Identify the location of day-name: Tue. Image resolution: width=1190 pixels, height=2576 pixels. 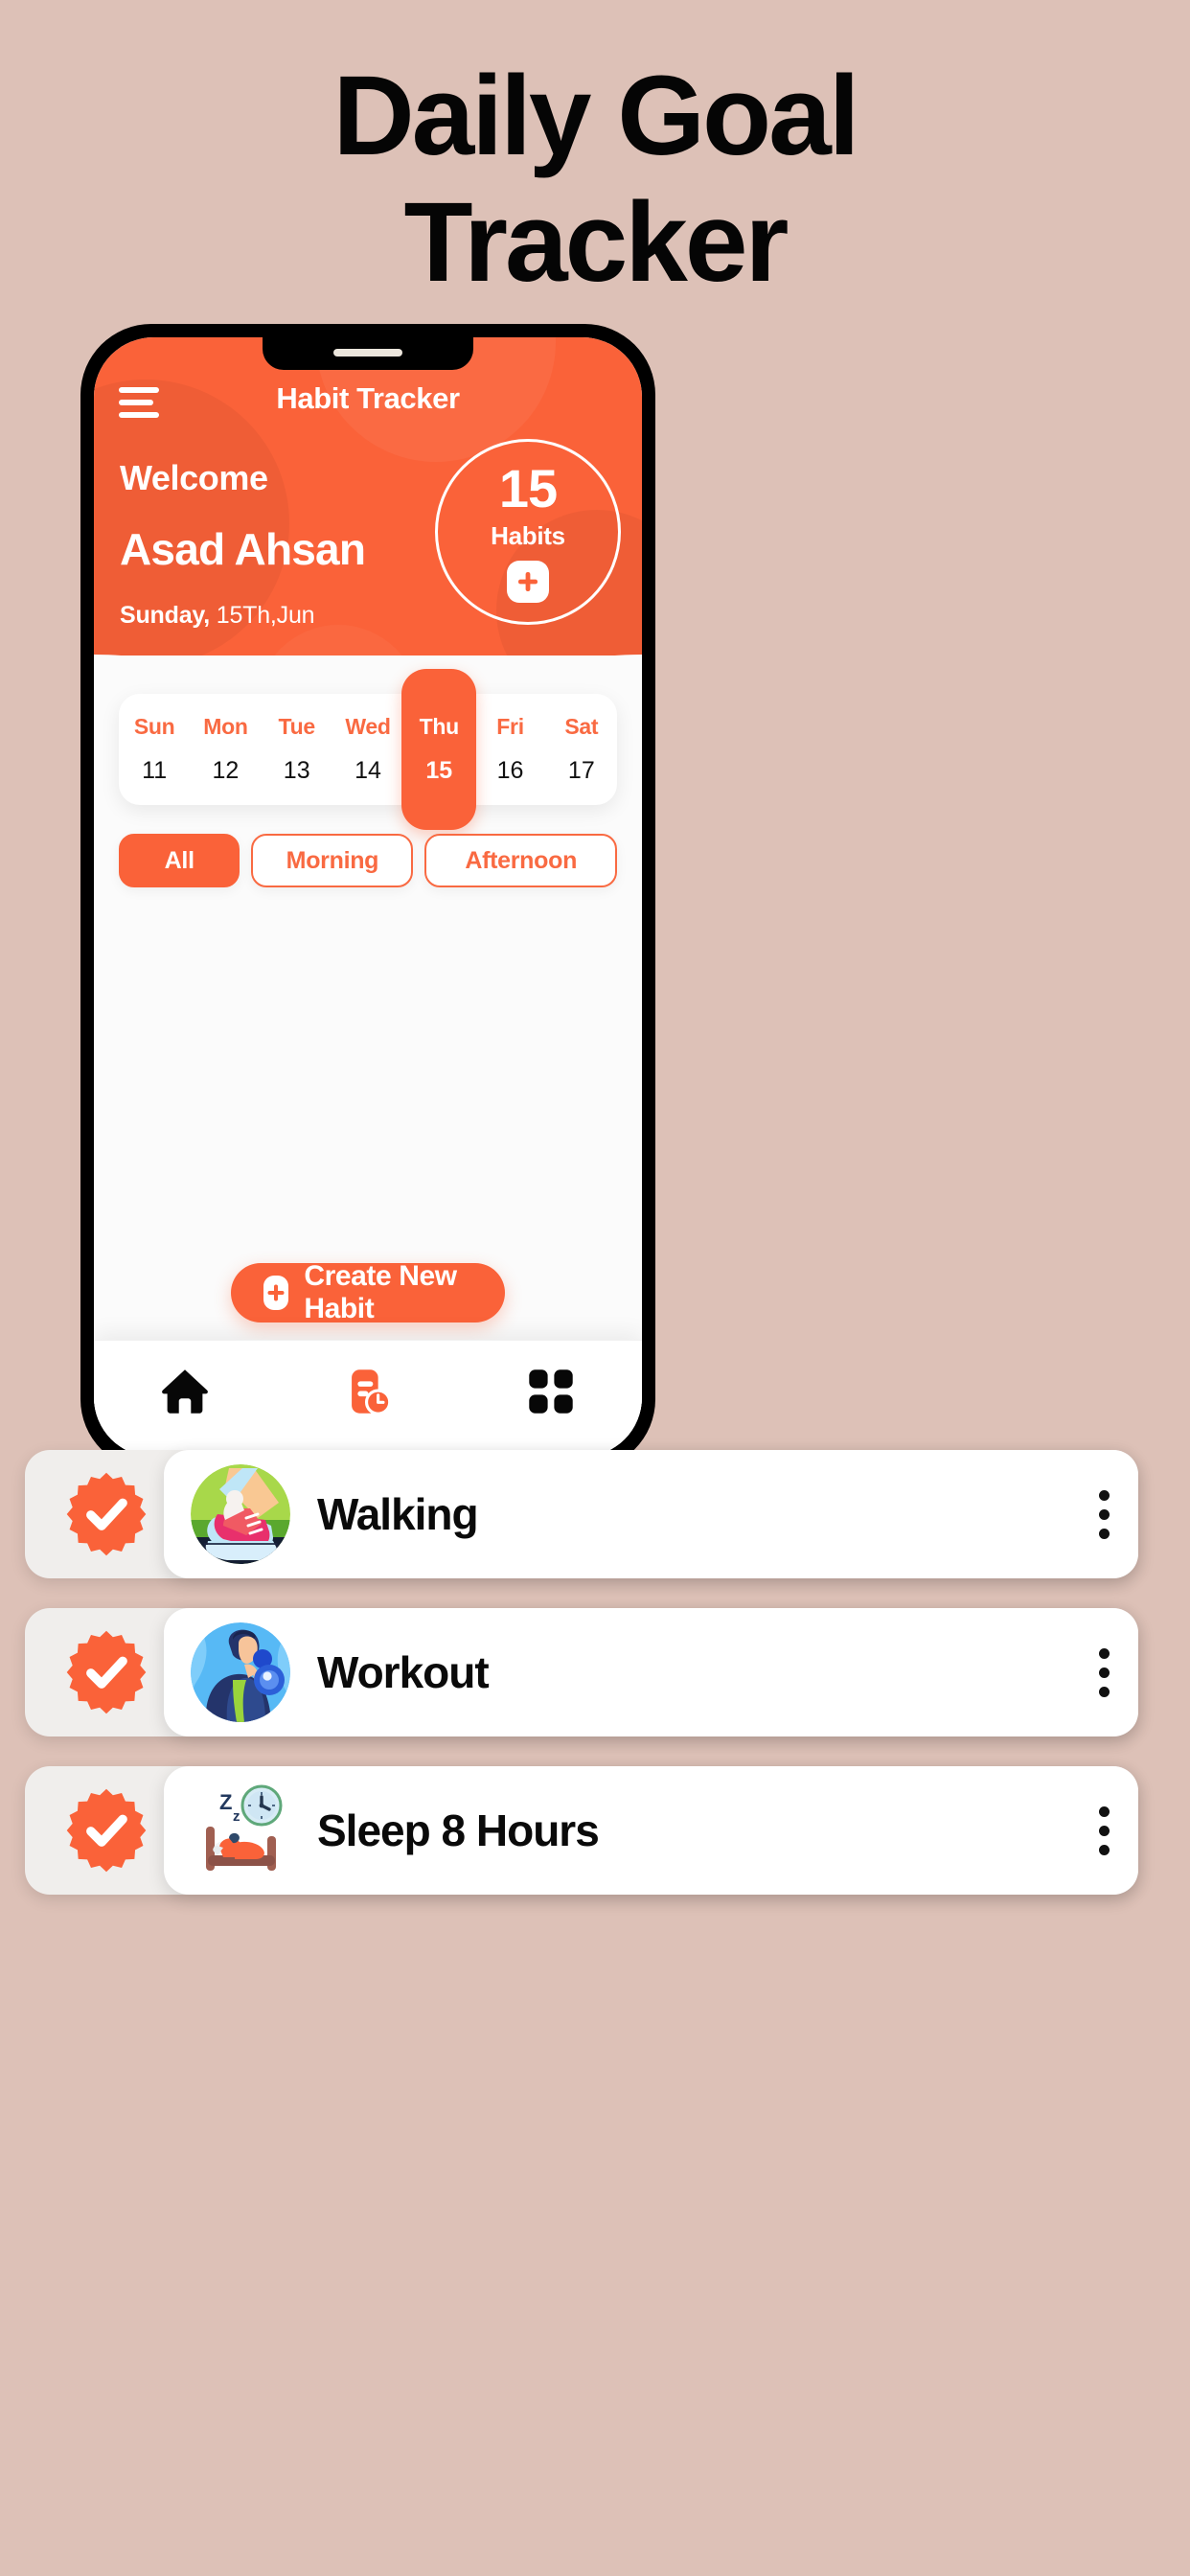
(297, 726).